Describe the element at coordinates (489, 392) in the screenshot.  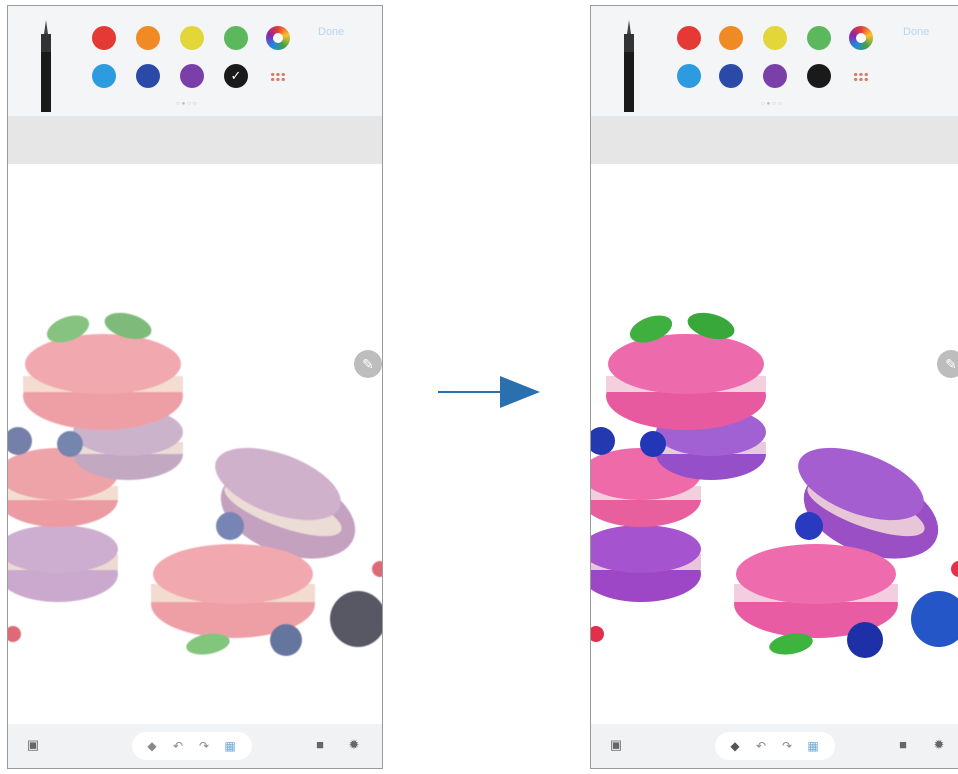
I see `transition-arrow-icon` at that location.